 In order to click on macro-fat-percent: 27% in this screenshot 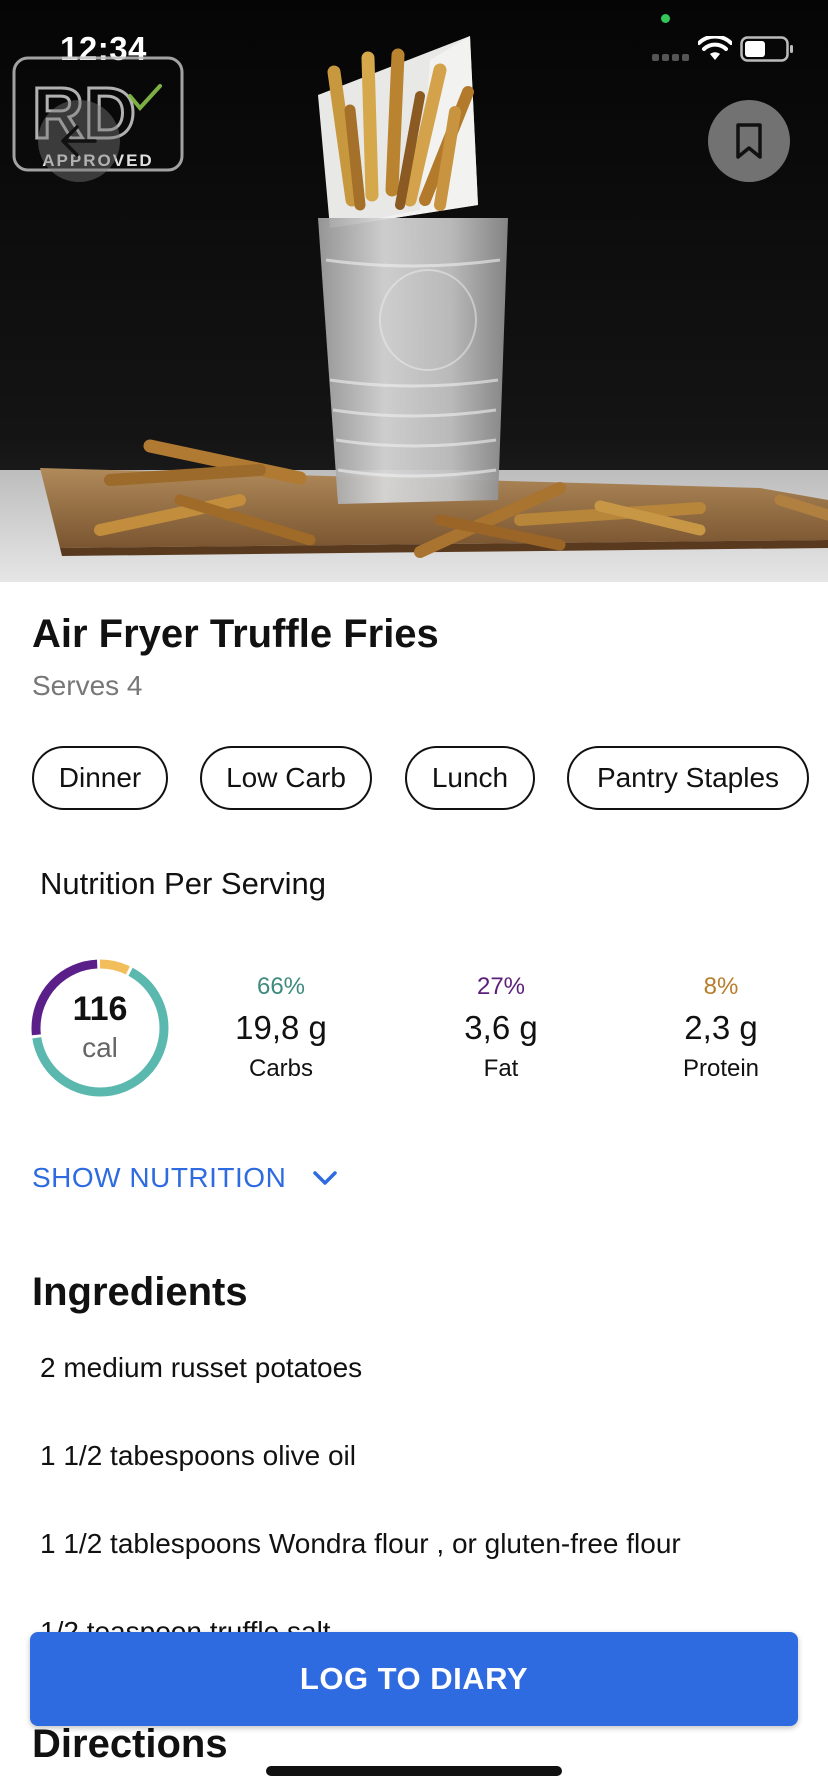, I will do `click(501, 986)`.